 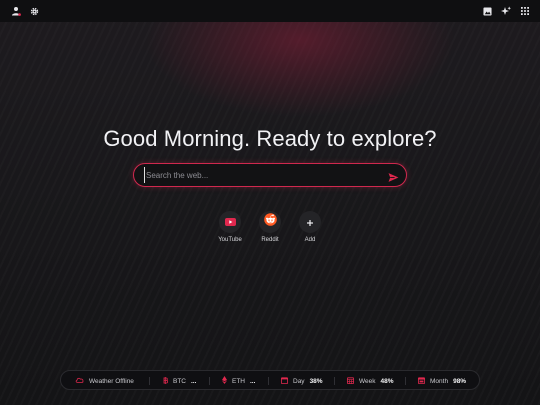 I want to click on bitcoin-icon, so click(x=168, y=381).